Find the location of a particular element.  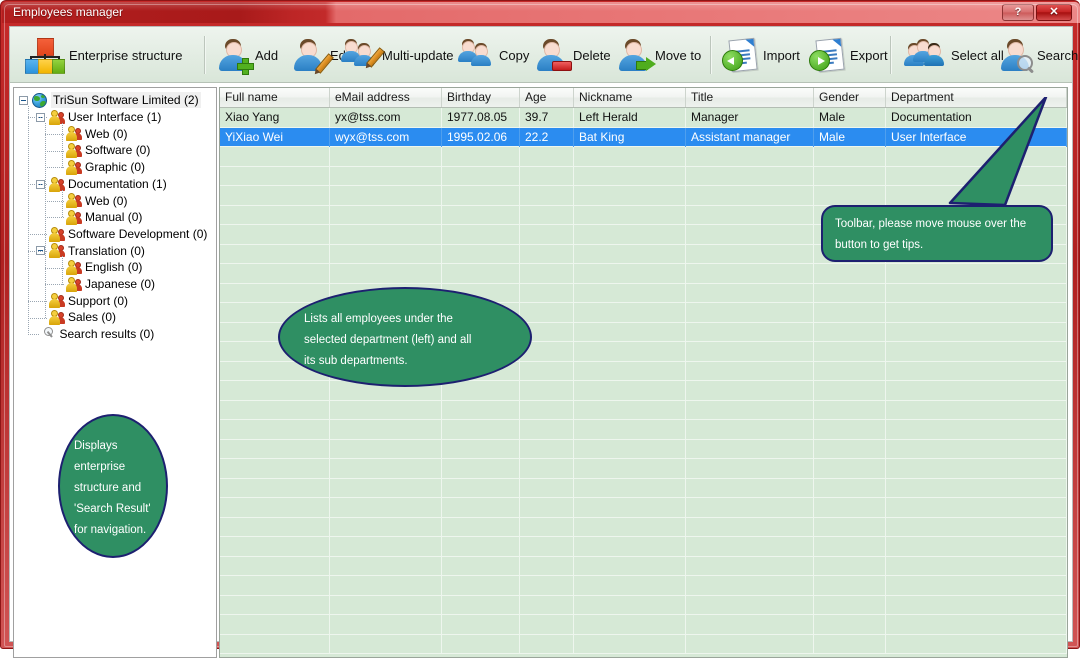

title-bar: Employees manager ? ✕ is located at coordinates (541, 12).